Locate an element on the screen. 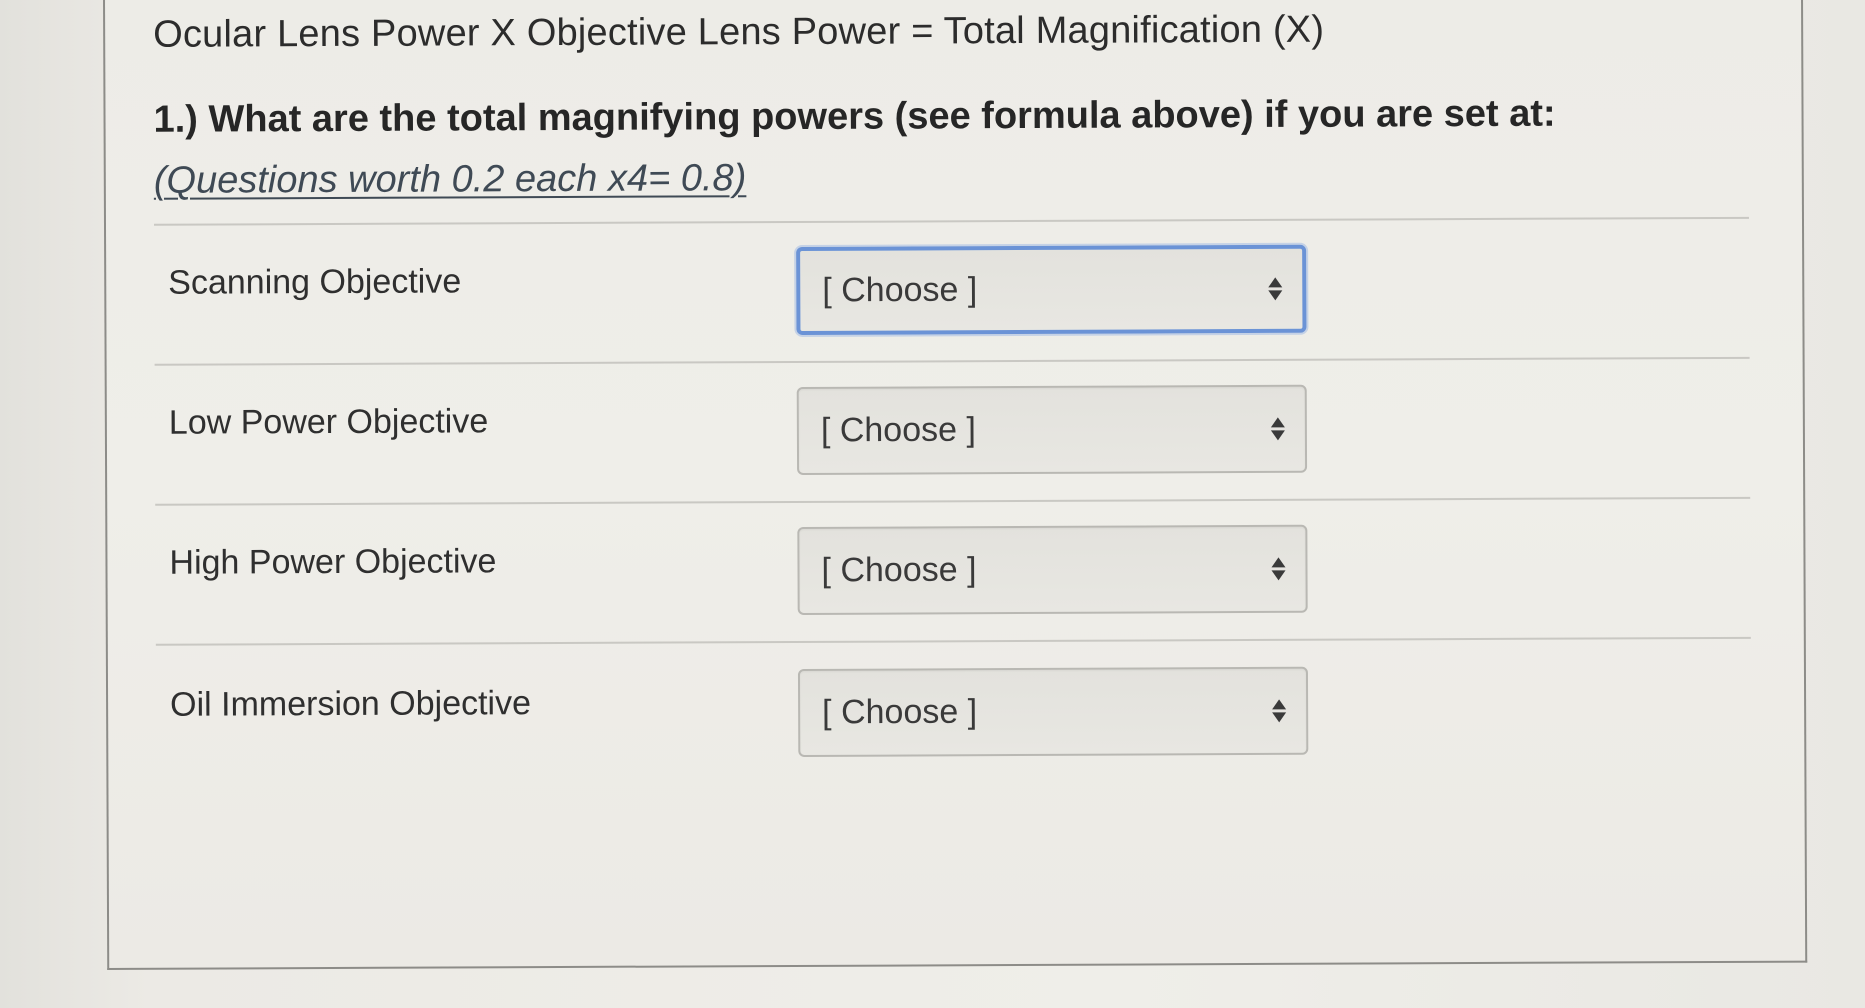 The width and height of the screenshot is (1865, 1008). scanning-objective-select: [ Choose ] is located at coordinates (1051, 289).